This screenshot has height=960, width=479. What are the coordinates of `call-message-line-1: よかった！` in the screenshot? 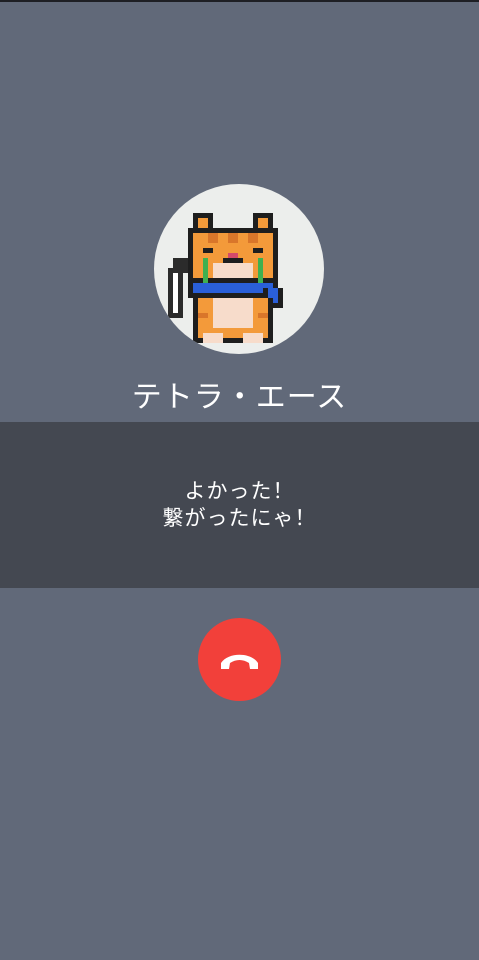 It's located at (239, 491).